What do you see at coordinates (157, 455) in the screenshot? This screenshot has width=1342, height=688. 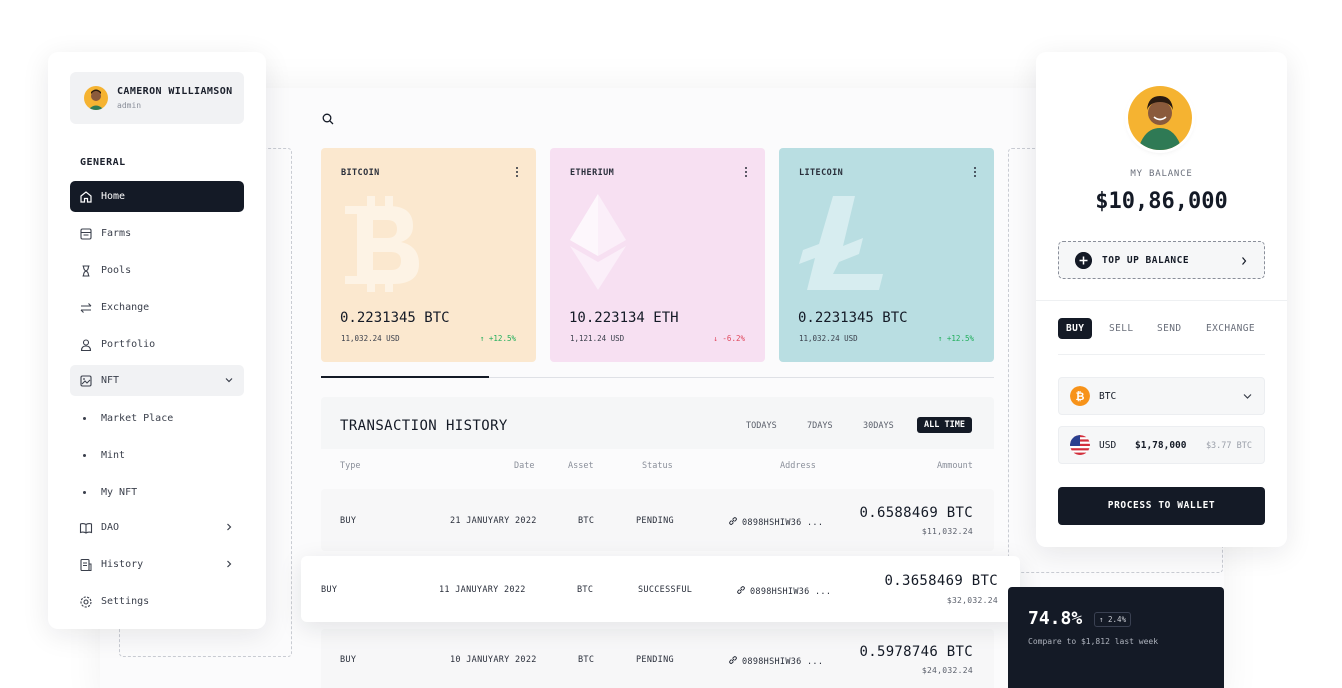 I see `sidebar-subitem-mint: Mint` at bounding box center [157, 455].